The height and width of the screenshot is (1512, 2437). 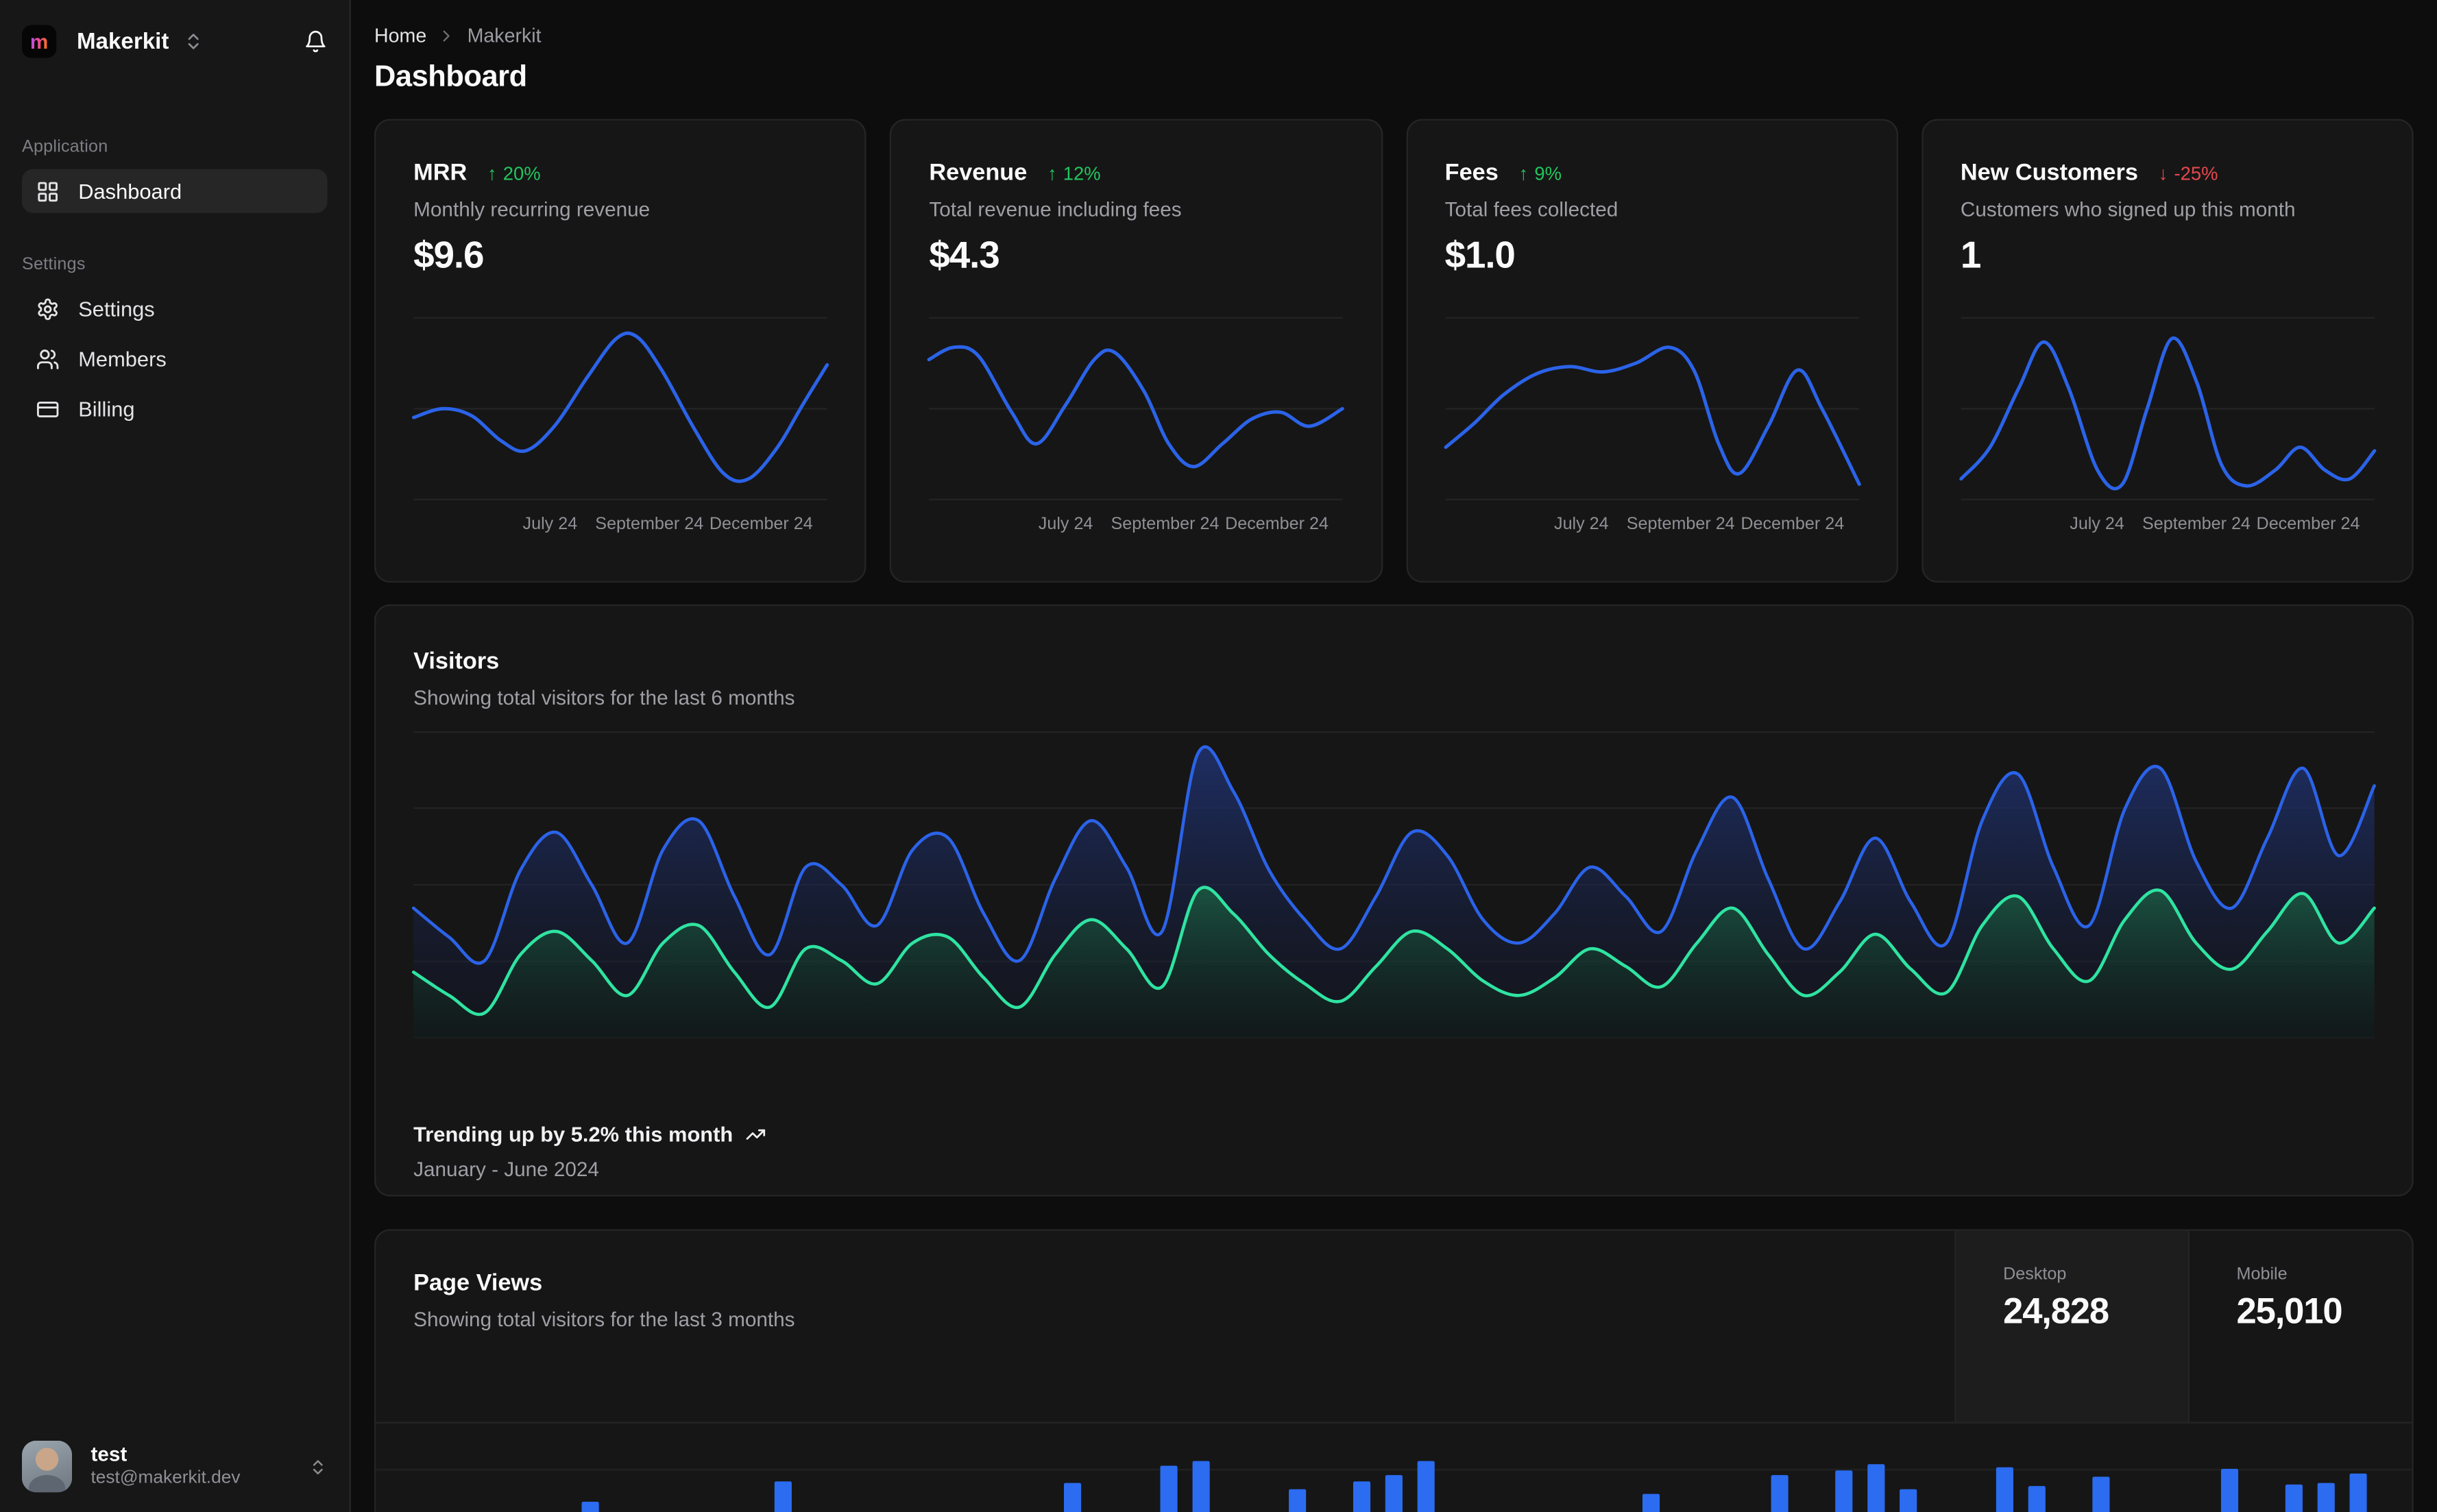 I want to click on user-info: test test@makerkit.dev, so click(x=166, y=1467).